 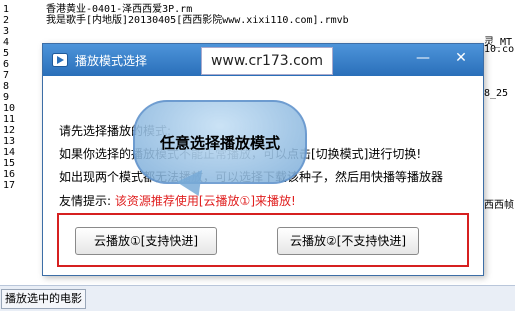 What do you see at coordinates (119, 9) in the screenshot?
I see `row-title: 香港黄业-0401-泽西西爱3P.rm` at bounding box center [119, 9].